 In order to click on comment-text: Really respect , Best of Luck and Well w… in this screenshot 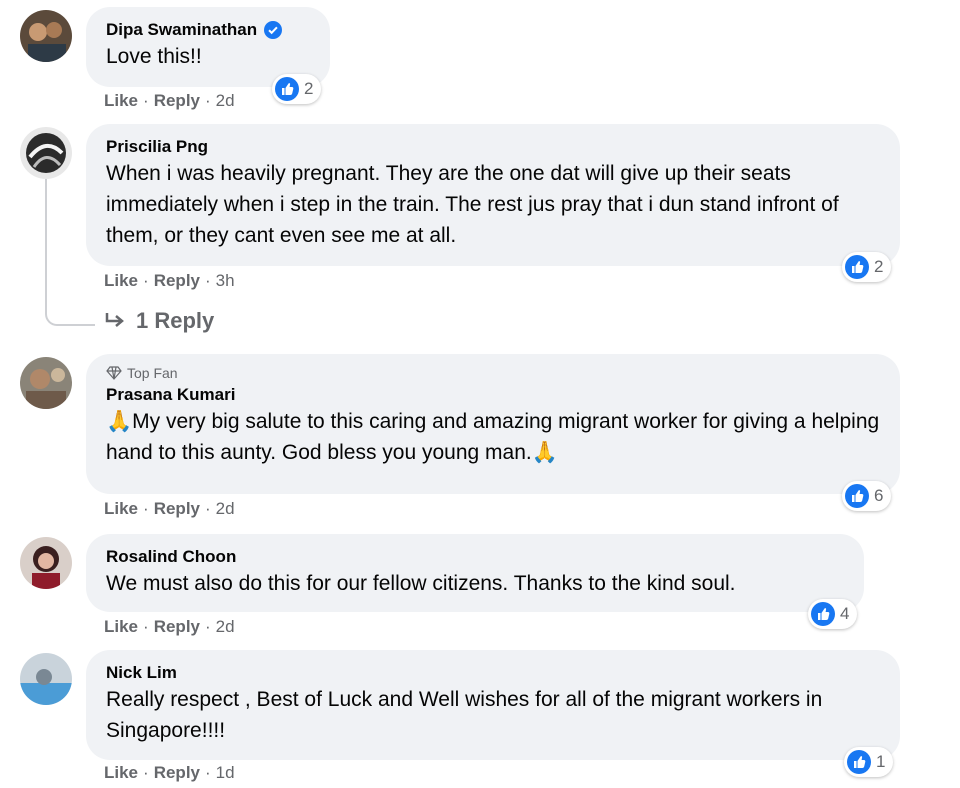, I will do `click(464, 715)`.